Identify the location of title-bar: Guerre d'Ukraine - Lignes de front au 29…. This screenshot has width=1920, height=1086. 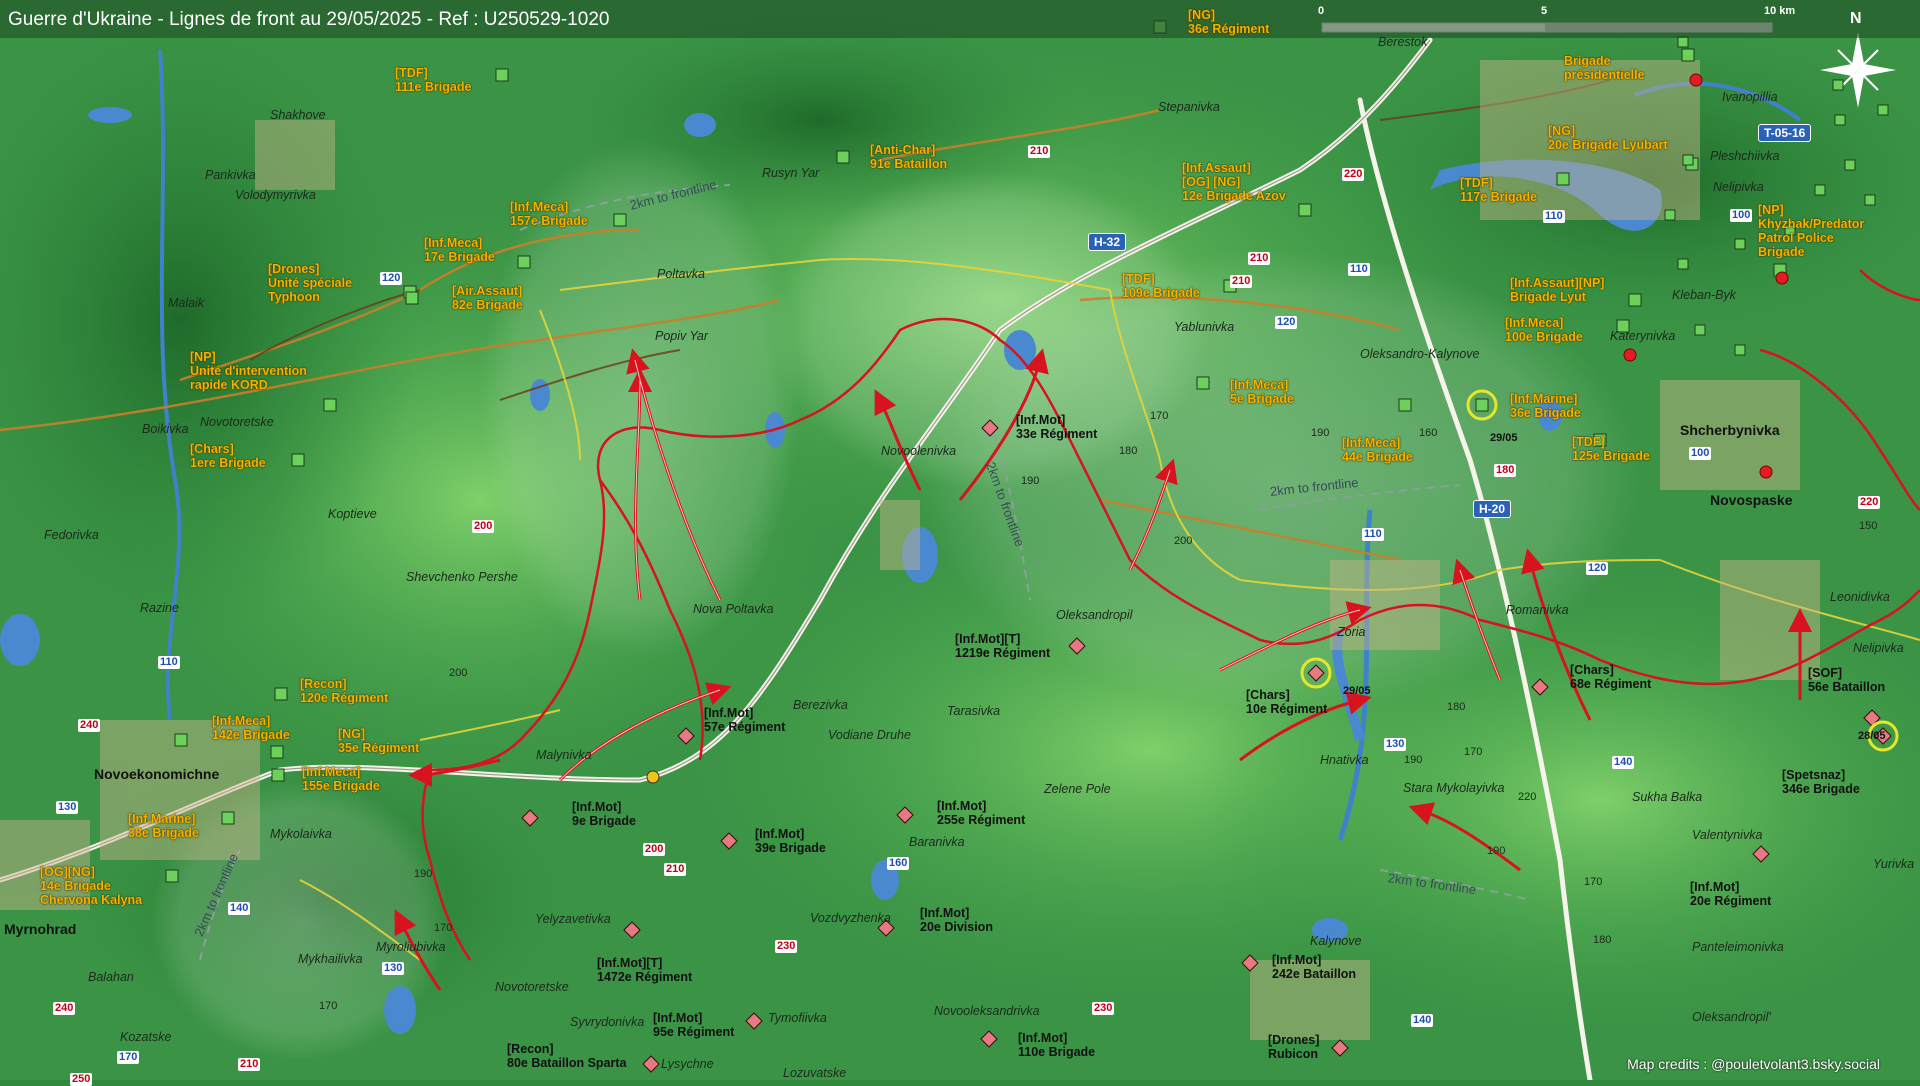
(960, 19).